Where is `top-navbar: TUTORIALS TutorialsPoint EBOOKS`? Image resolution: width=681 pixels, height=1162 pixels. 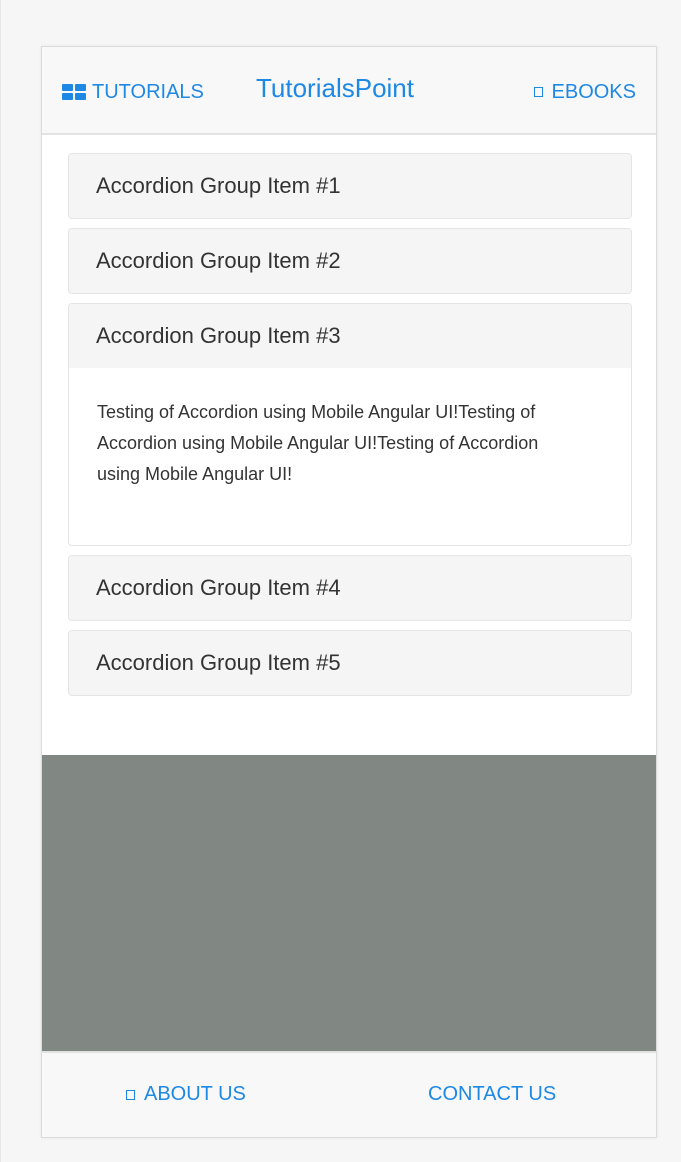
top-navbar: TUTORIALS TutorialsPoint EBOOKS is located at coordinates (349, 91).